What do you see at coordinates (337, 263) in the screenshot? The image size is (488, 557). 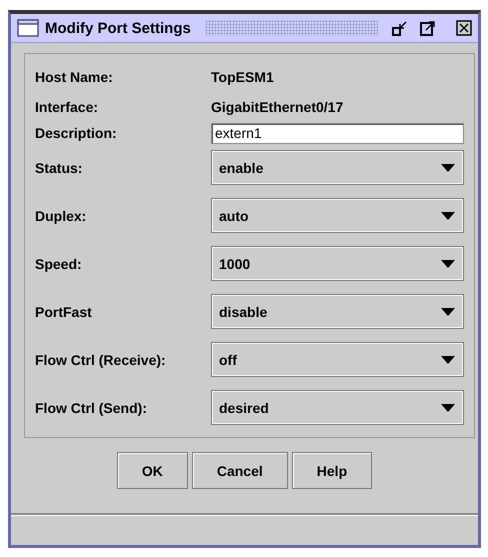 I see `dropdown: 1000` at bounding box center [337, 263].